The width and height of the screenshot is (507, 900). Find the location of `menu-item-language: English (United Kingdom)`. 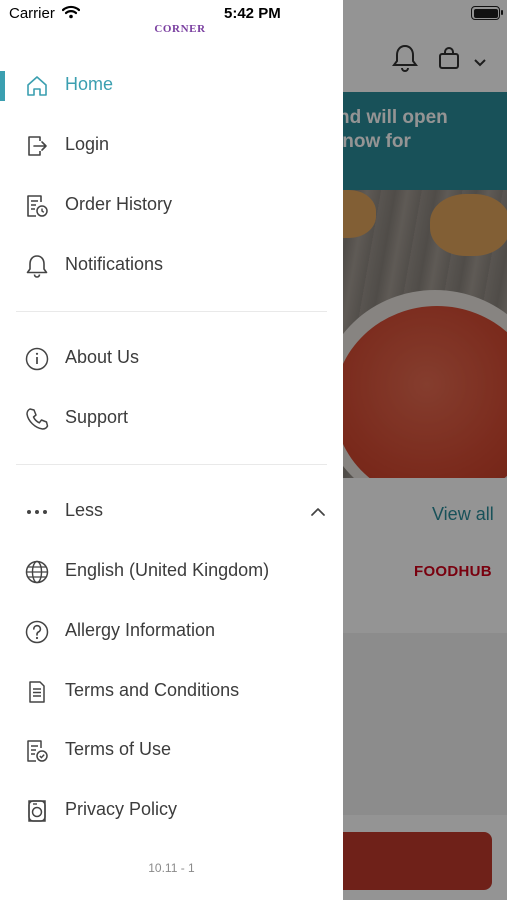

menu-item-language: English (United Kingdom) is located at coordinates (171, 571).